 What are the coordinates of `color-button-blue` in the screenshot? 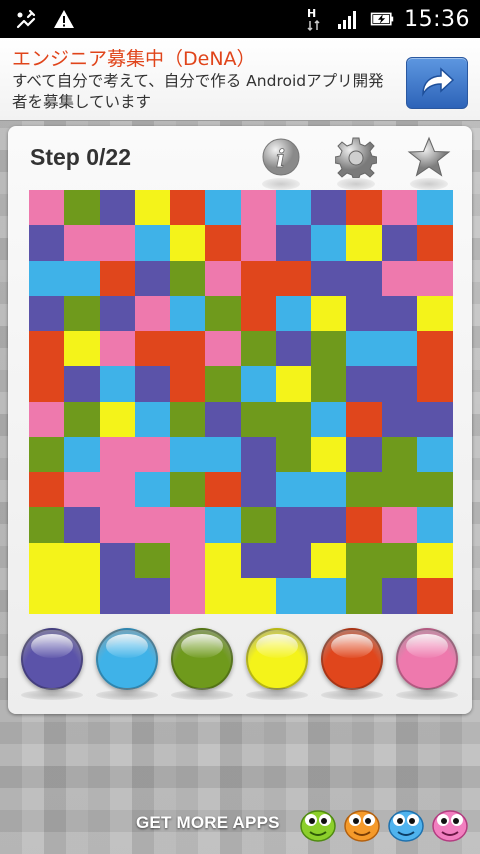 It's located at (127, 659).